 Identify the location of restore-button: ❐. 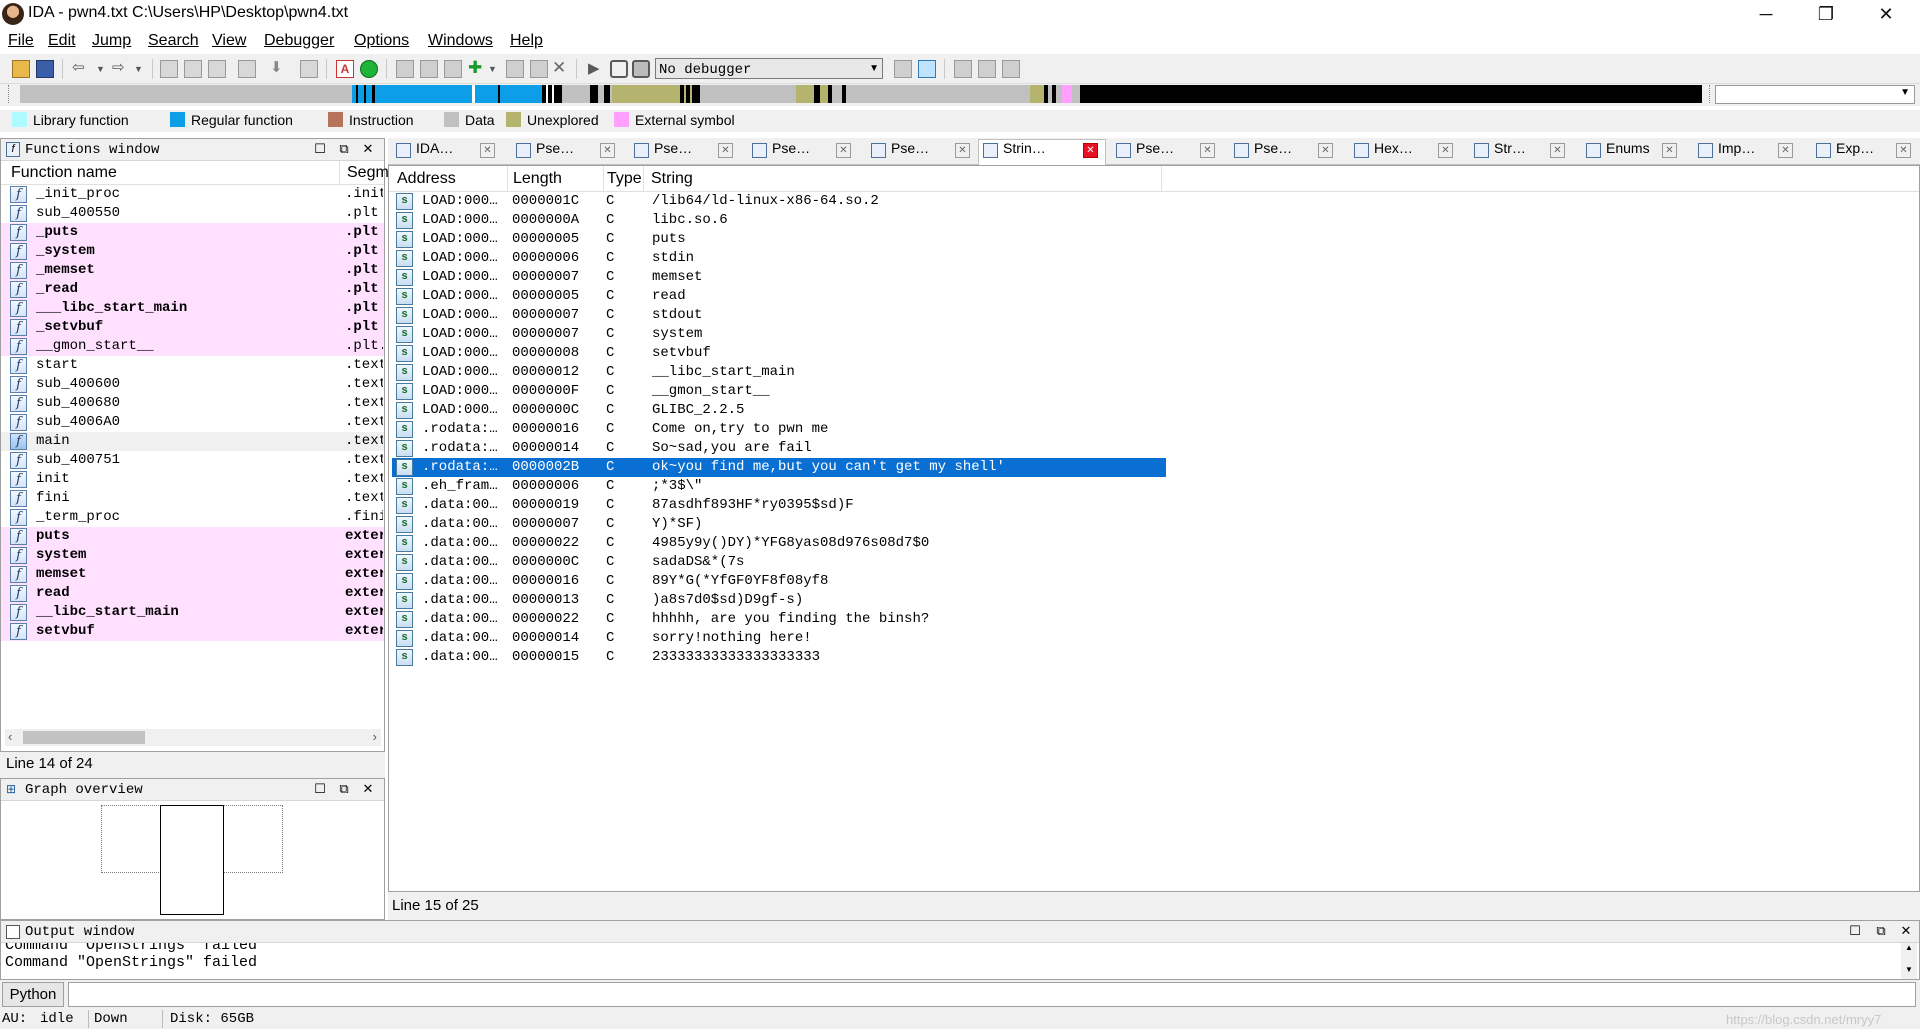
(1826, 15).